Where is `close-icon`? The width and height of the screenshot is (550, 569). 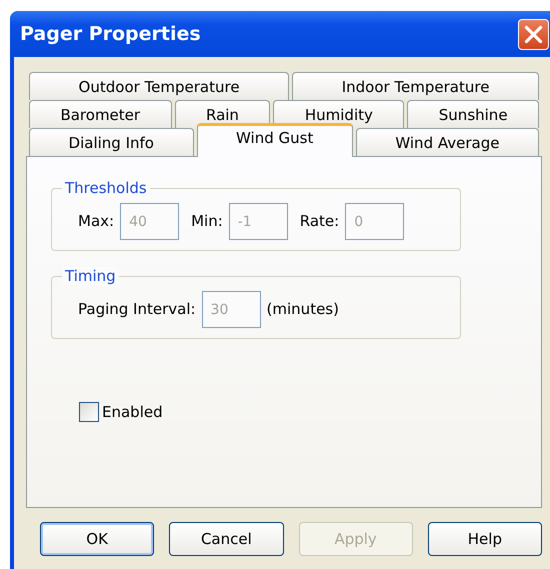 close-icon is located at coordinates (533, 34).